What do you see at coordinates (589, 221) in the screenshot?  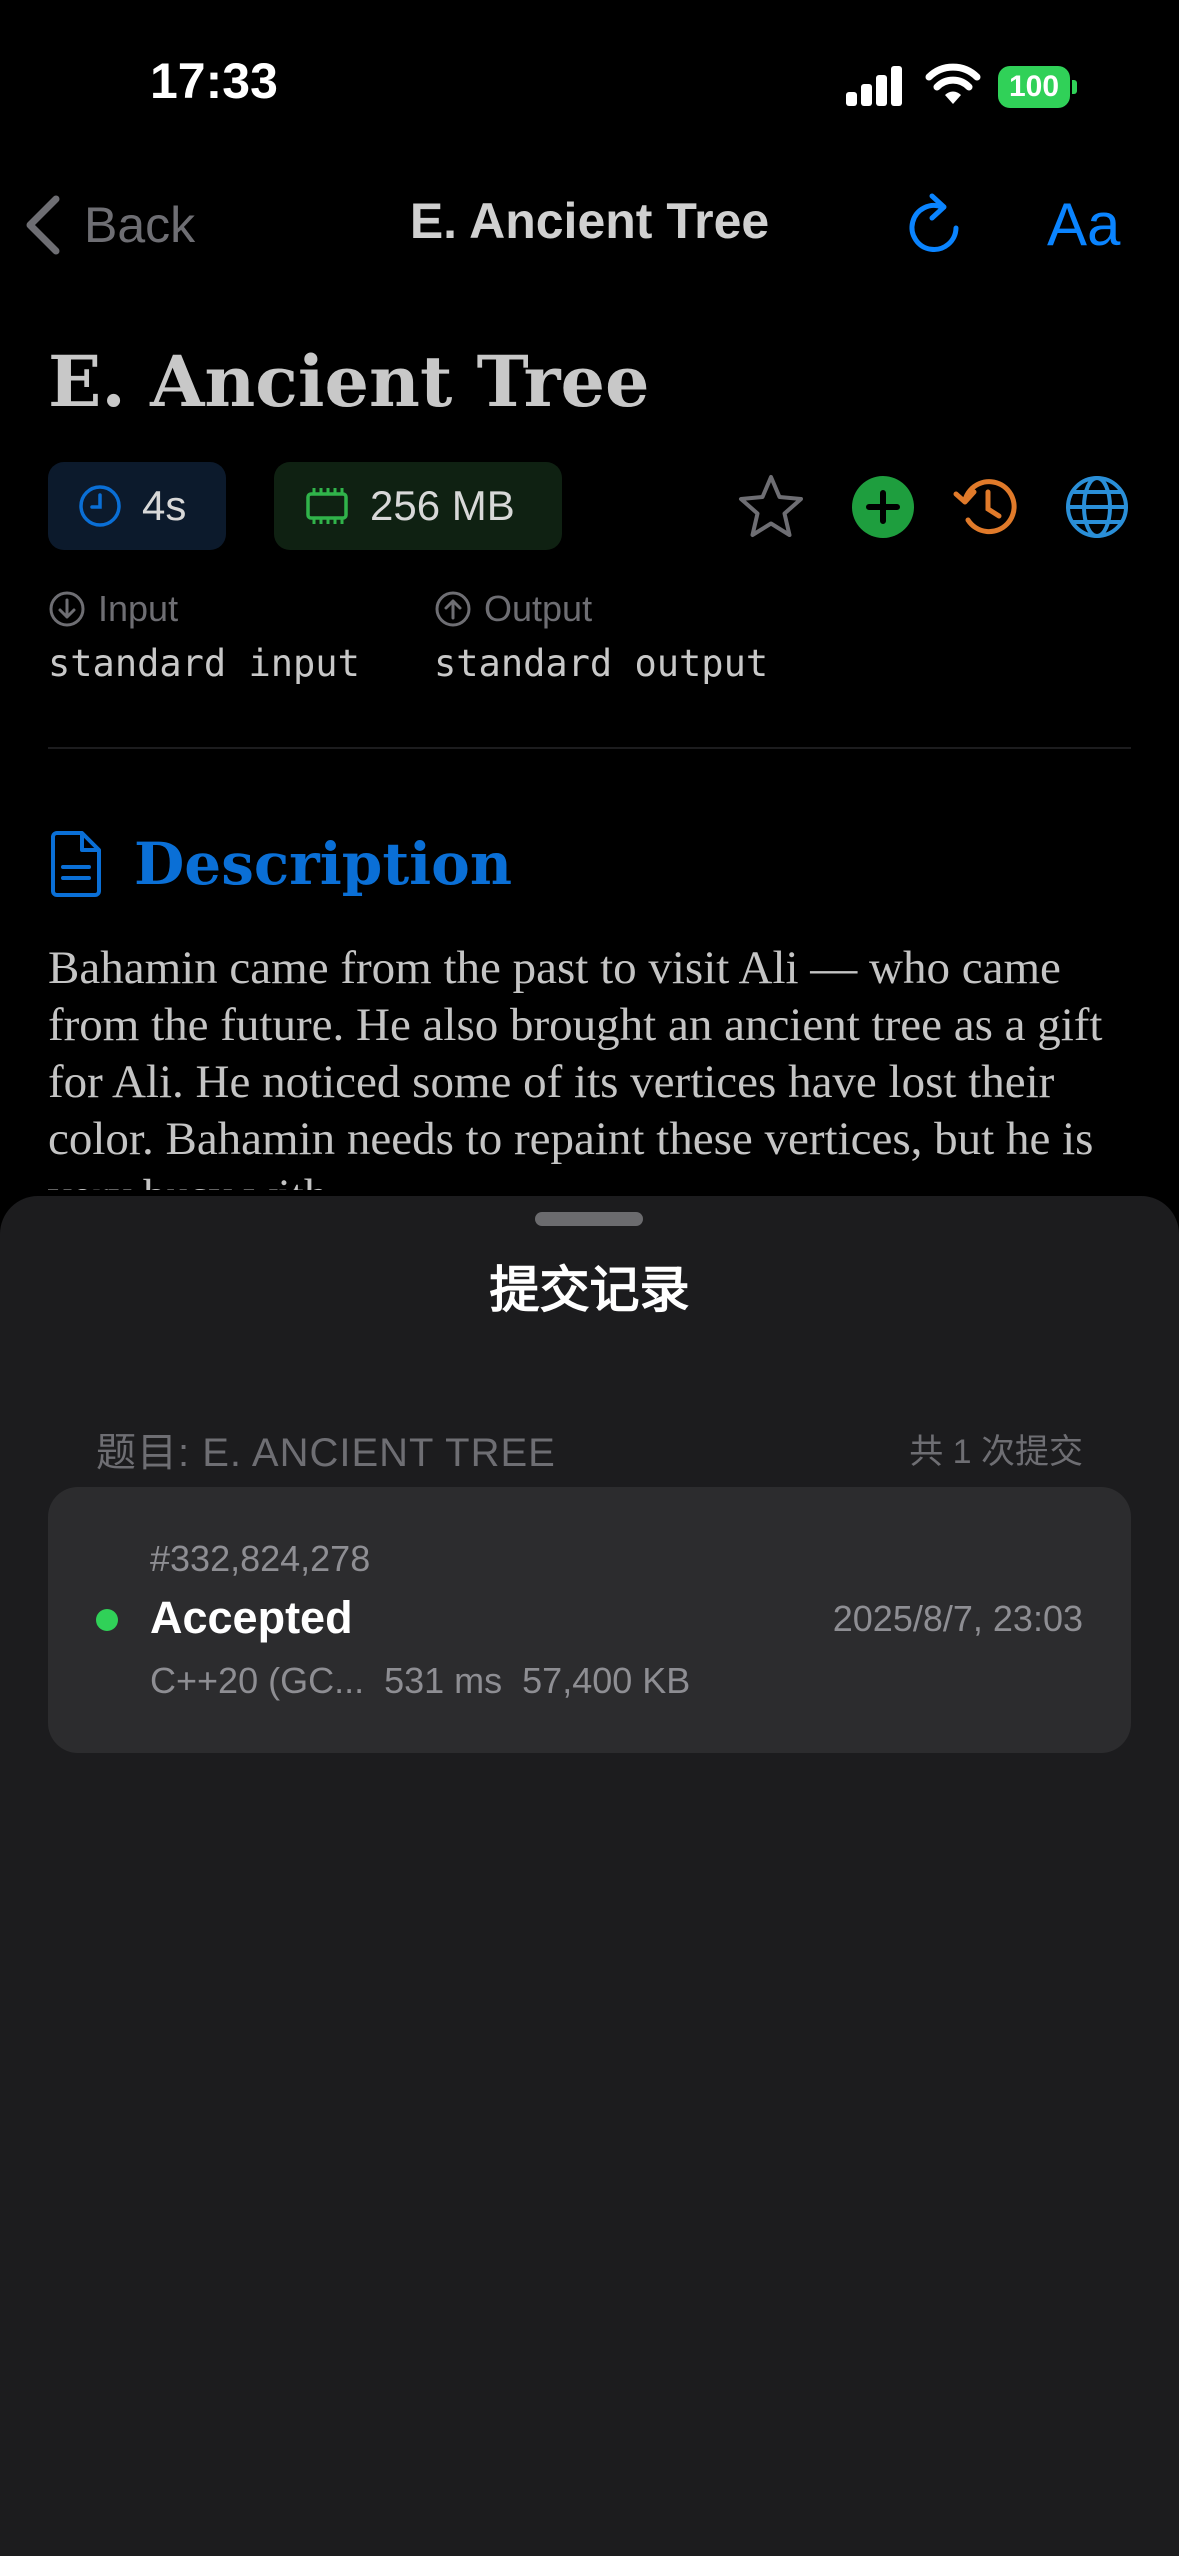 I see `nav-title: E. Ancient Tree` at bounding box center [589, 221].